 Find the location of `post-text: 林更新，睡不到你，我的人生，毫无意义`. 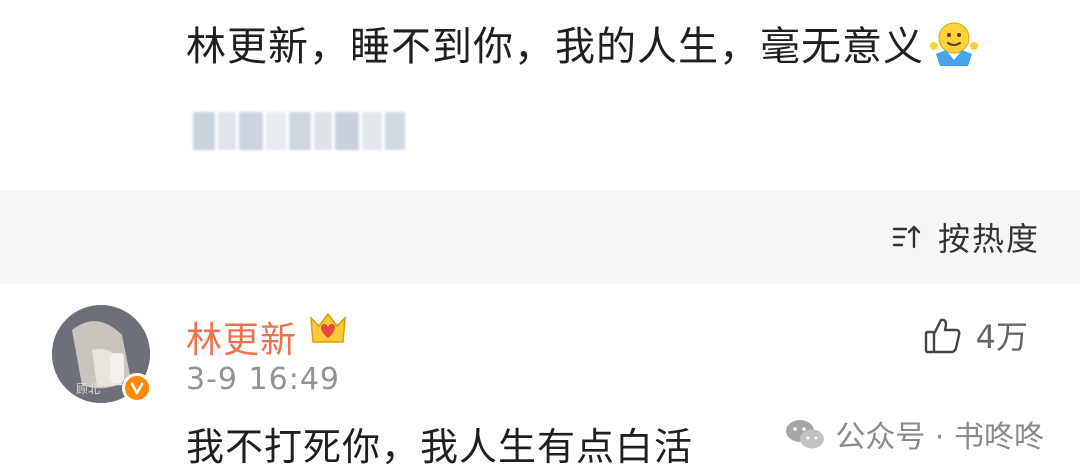

post-text: 林更新，睡不到你，我的人生，毫无意义 is located at coordinates (583, 46).